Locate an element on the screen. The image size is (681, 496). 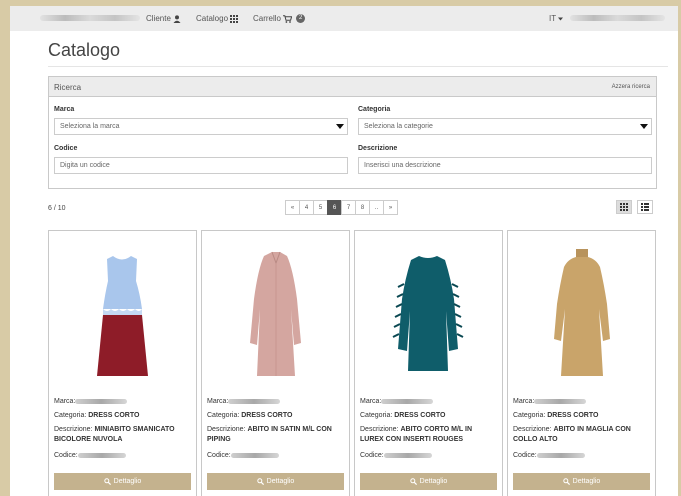
marca-select: Seleziona la marca is located at coordinates (201, 126).